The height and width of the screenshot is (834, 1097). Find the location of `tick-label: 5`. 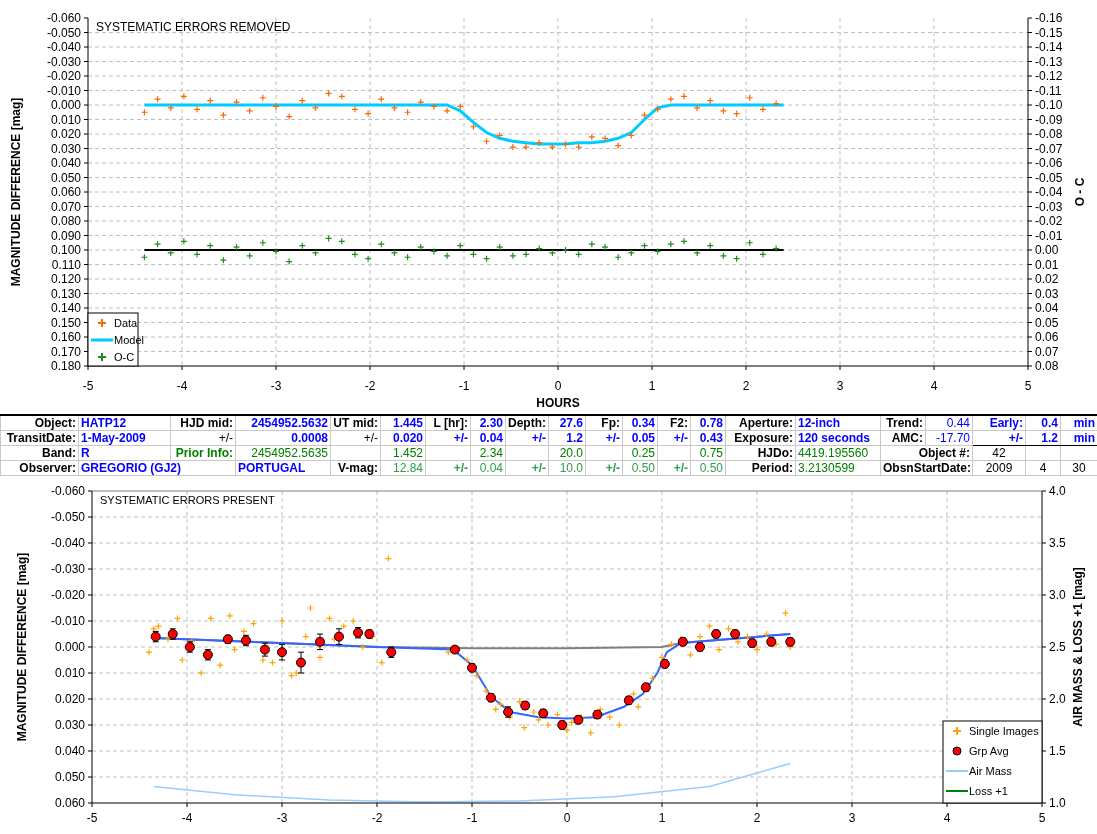

tick-label: 5 is located at coordinates (1028, 386).